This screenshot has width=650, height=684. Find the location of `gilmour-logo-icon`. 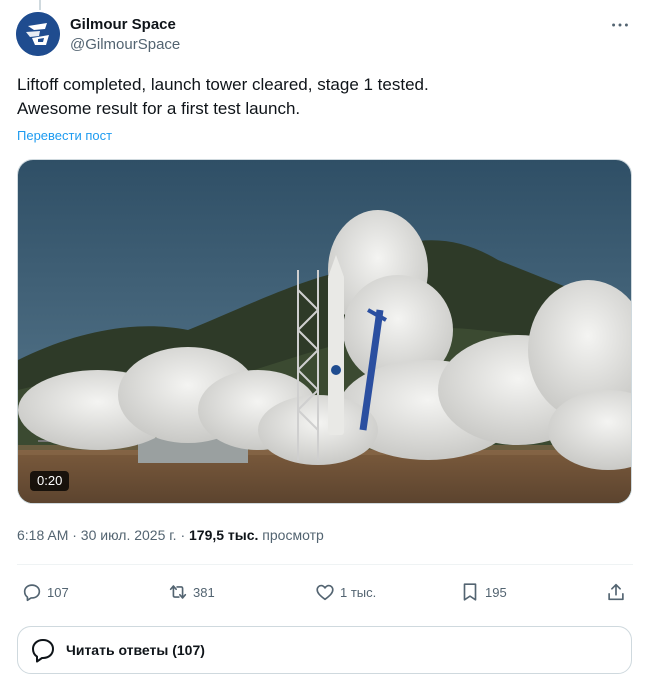

gilmour-logo-icon is located at coordinates (38, 34).